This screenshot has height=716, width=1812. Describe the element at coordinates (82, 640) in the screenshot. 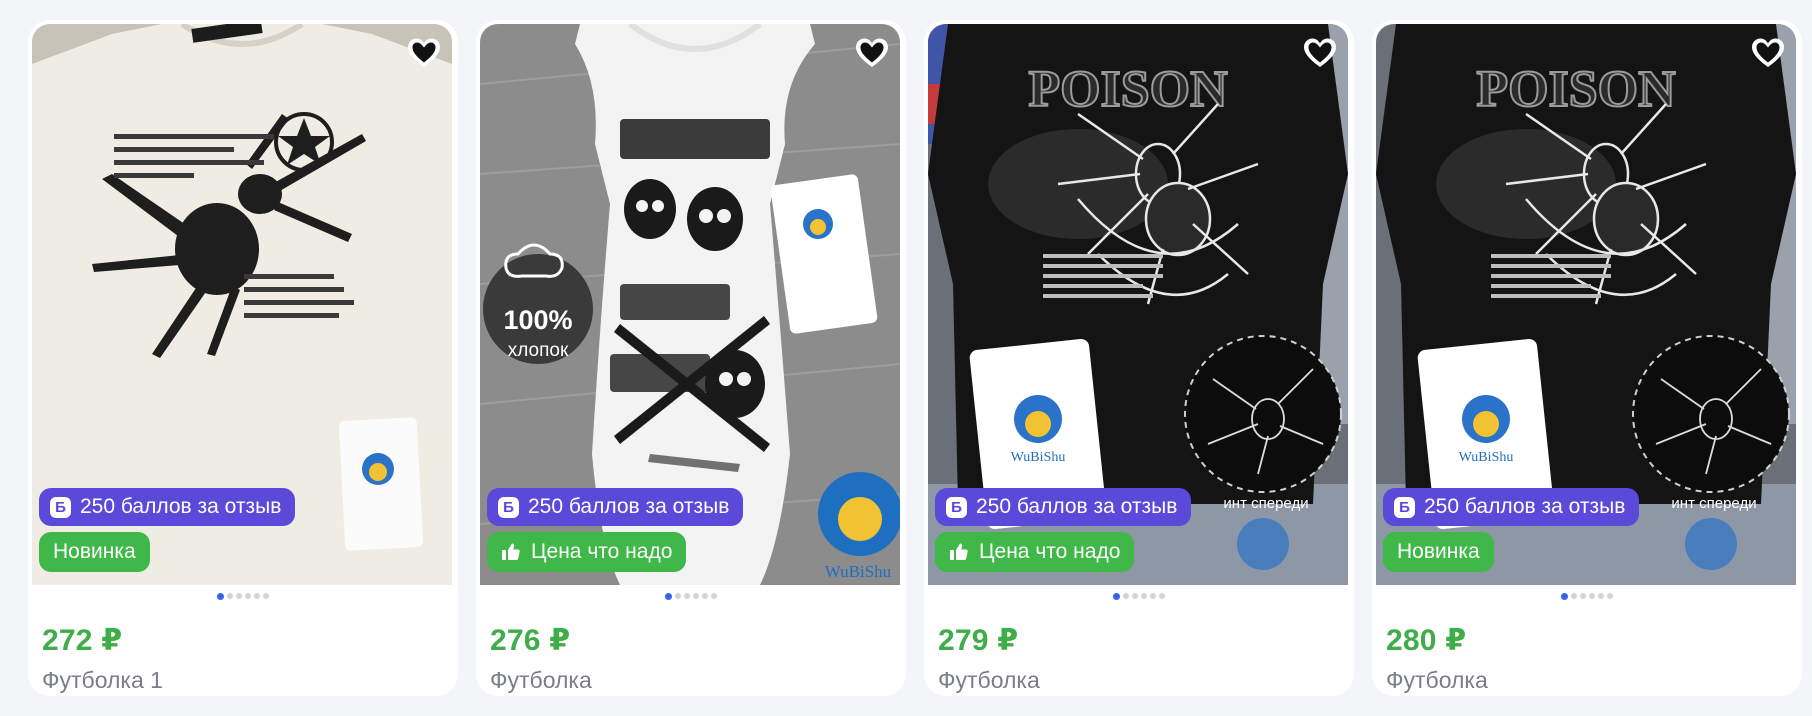

I see `product-price: 272 ₽` at that location.